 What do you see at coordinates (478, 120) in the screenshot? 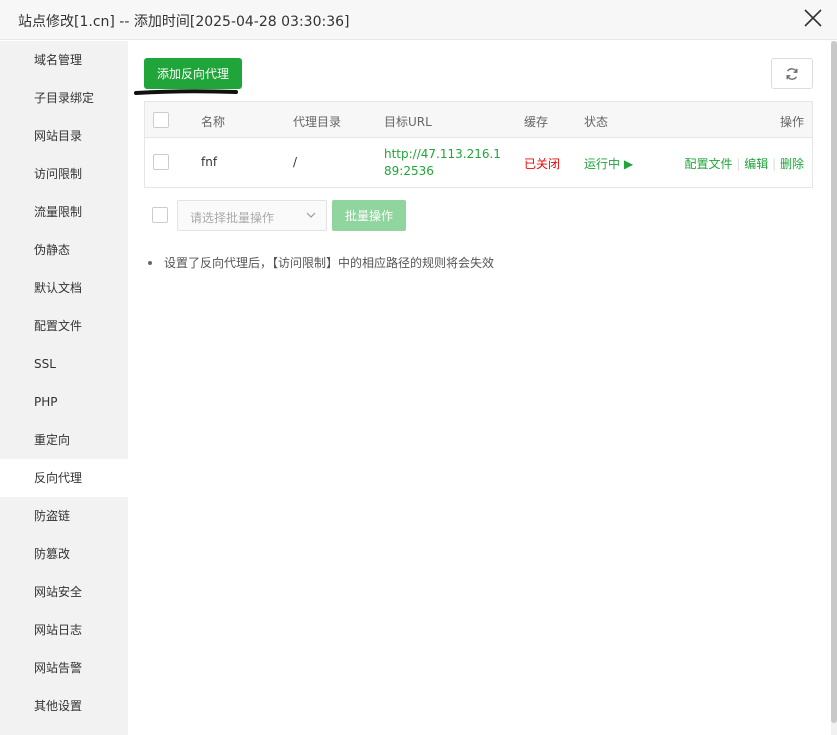
I see `table-header: 名称 代理目录 目标URL 缓存 状态 操作` at bounding box center [478, 120].